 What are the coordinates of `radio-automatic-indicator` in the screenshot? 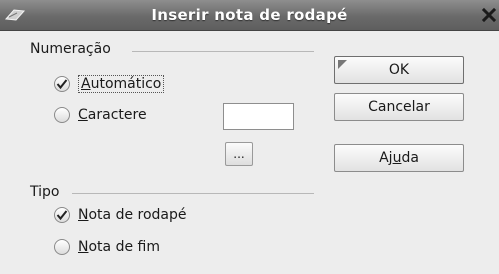 It's located at (62, 84).